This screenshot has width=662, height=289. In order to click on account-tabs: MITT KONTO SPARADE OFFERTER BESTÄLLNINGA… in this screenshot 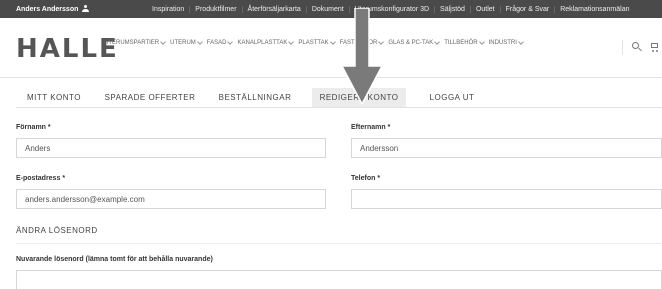, I will do `click(339, 98)`.